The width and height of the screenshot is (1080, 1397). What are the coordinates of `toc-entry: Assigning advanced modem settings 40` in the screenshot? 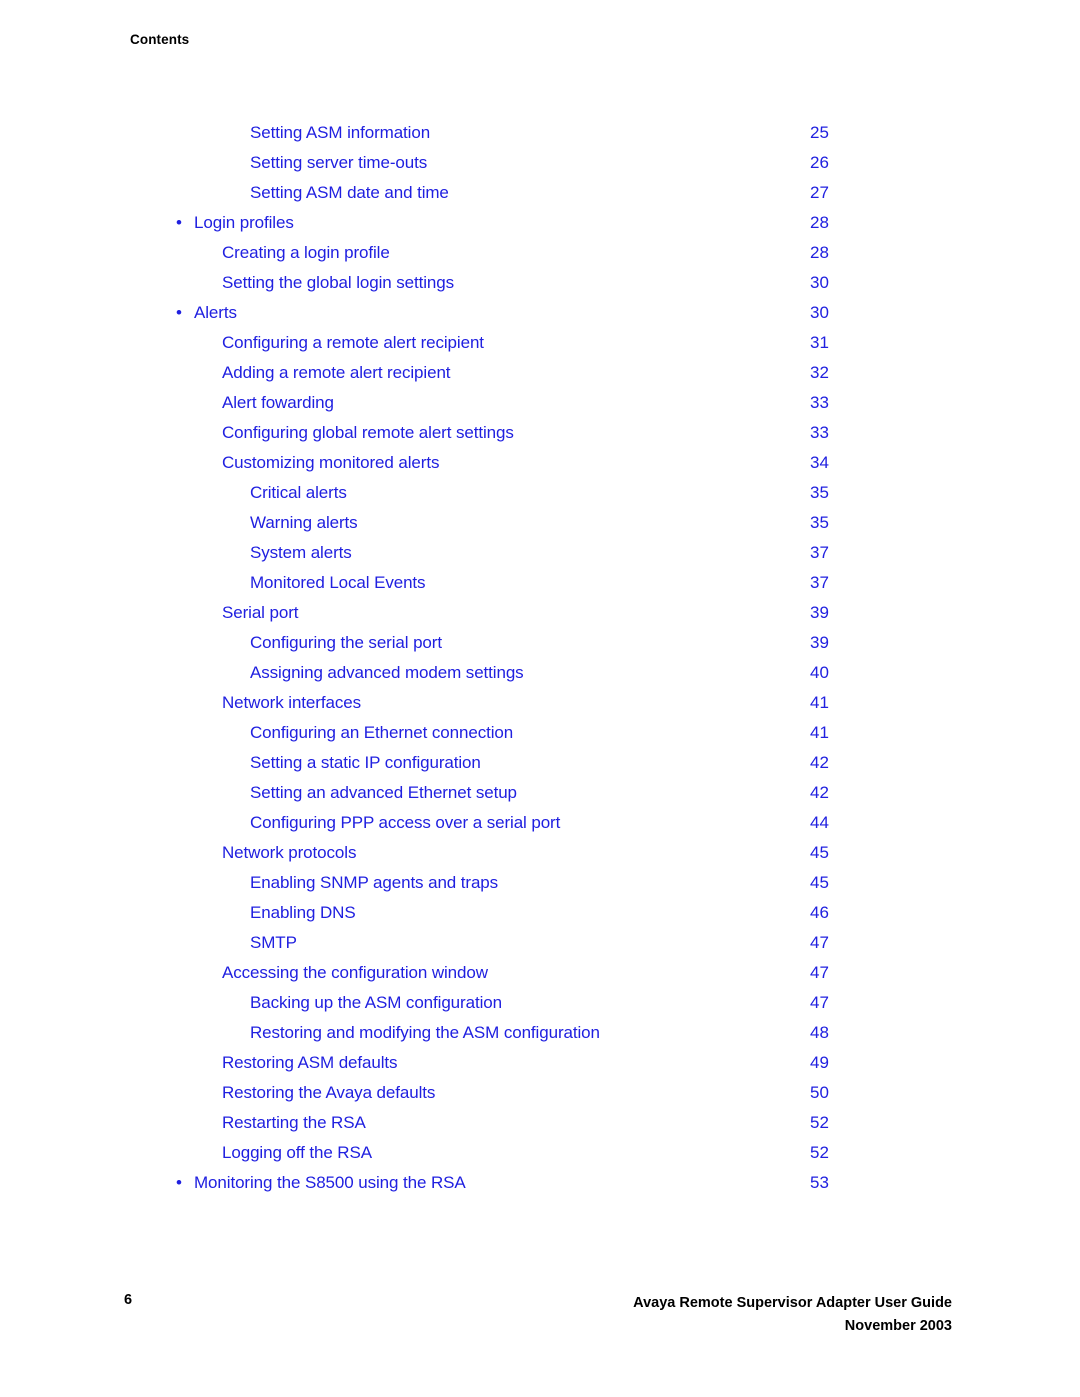 It's located at (540, 673).